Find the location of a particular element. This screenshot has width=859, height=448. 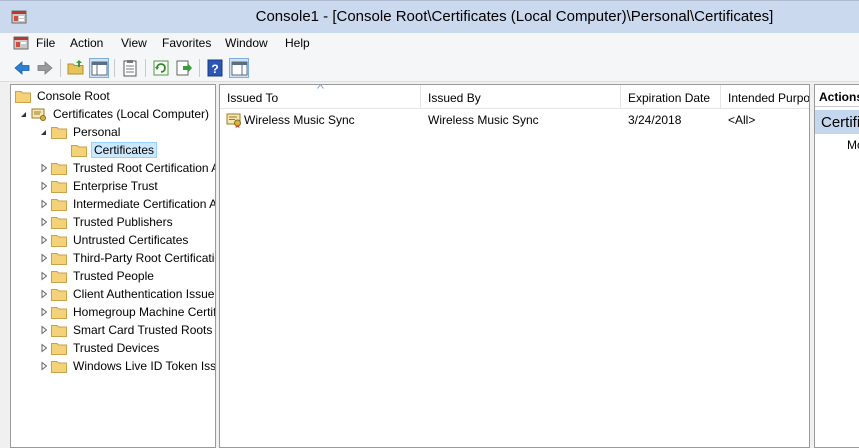

tree-item-store: Smart Card Trusted Roots is located at coordinates (126, 330).